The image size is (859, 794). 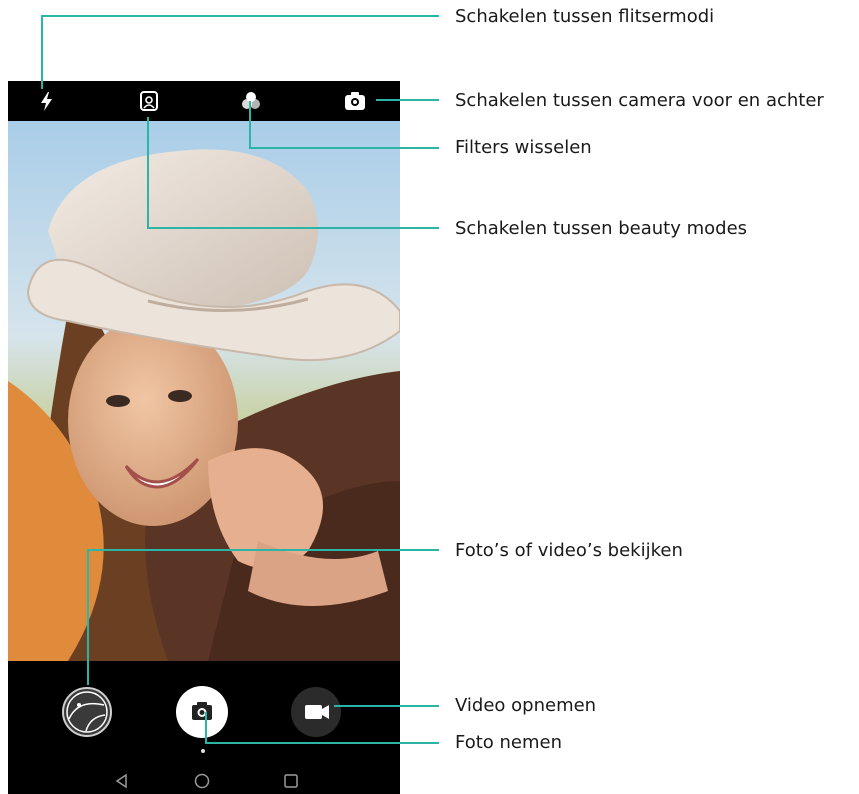 I want to click on label-record-video: Video opnemen, so click(x=526, y=705).